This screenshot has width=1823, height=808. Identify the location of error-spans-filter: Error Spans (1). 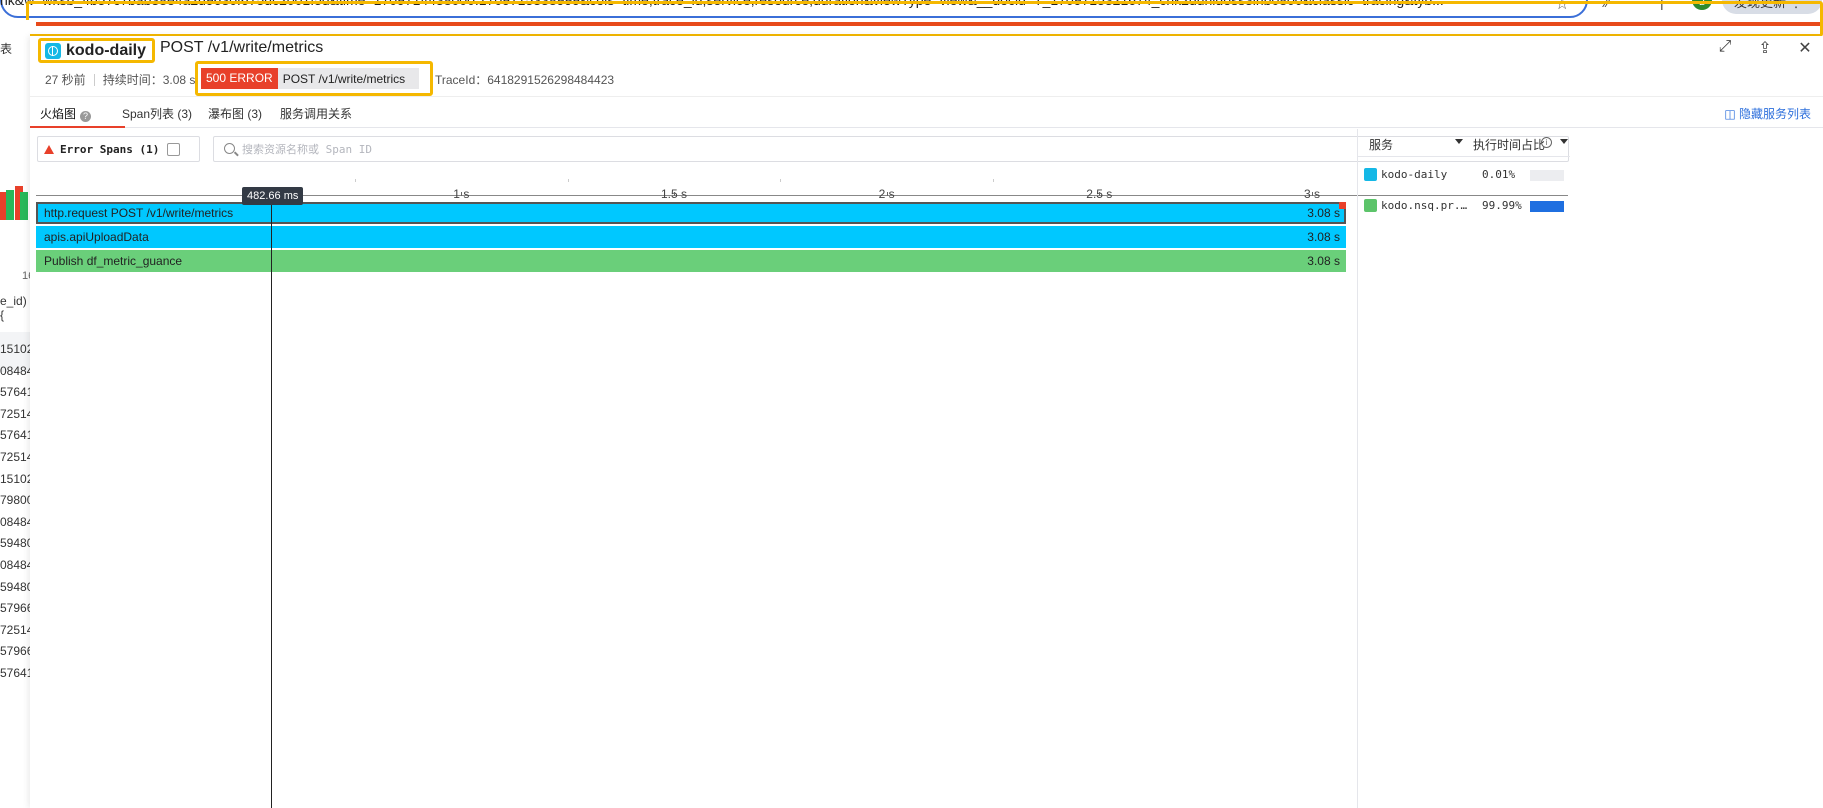
(118, 149).